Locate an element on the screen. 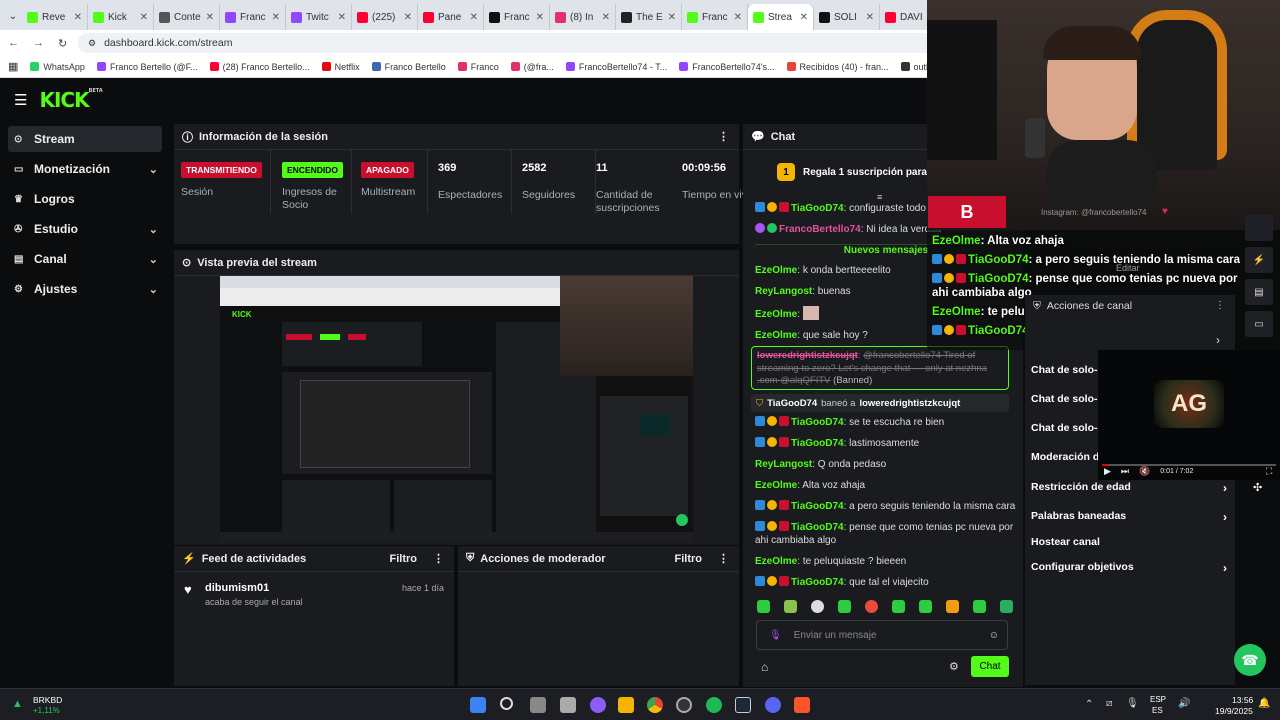 The image size is (1280, 720). spotify-icon is located at coordinates (714, 705).